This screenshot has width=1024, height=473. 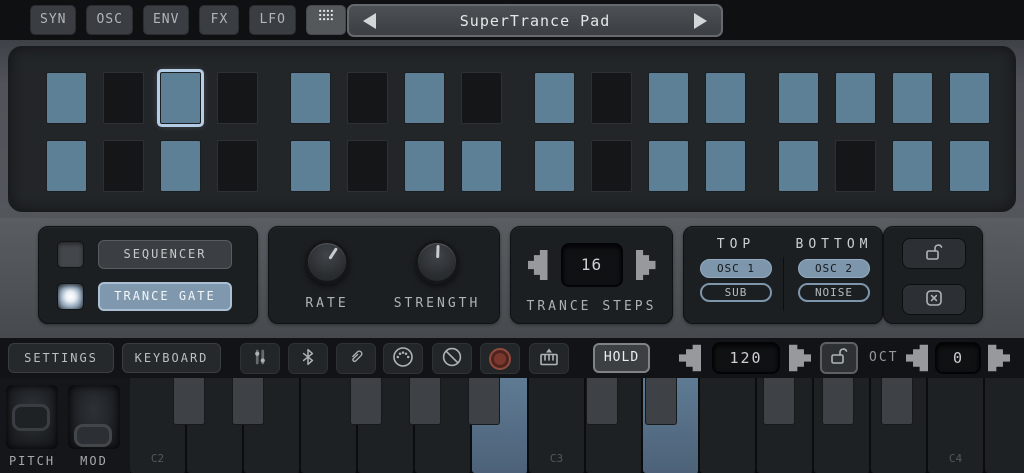 I want to click on trance-steps-label: TRANCE STEPS, so click(x=591, y=306).